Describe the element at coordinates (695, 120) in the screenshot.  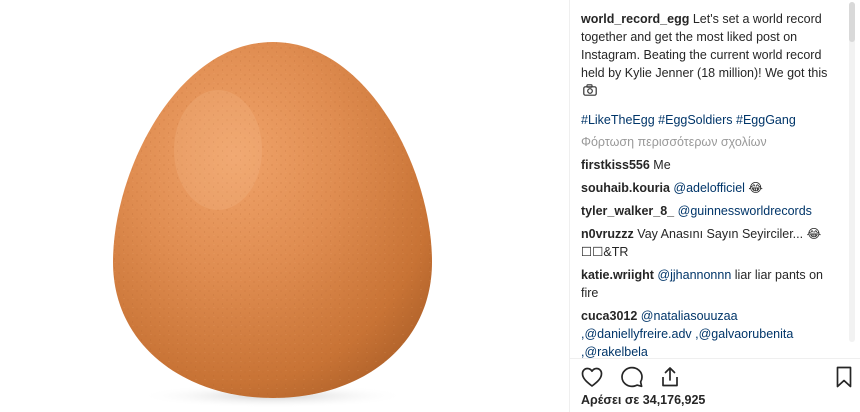
I see `hashtag-link: #EggSoldiers` at that location.